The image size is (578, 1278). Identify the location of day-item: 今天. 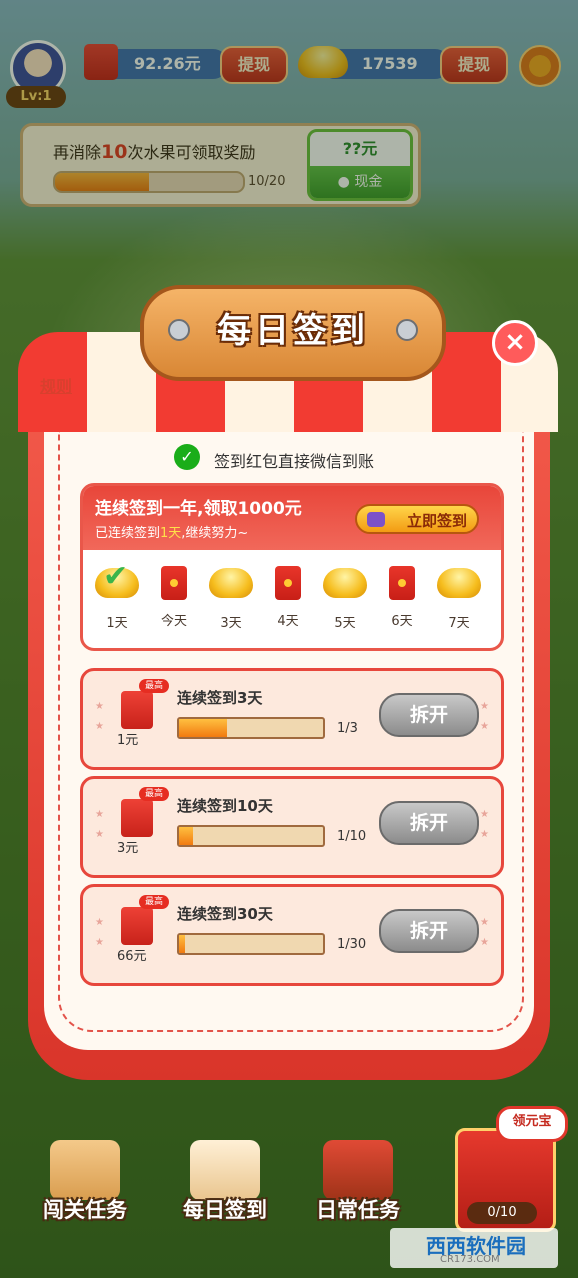
(174, 597).